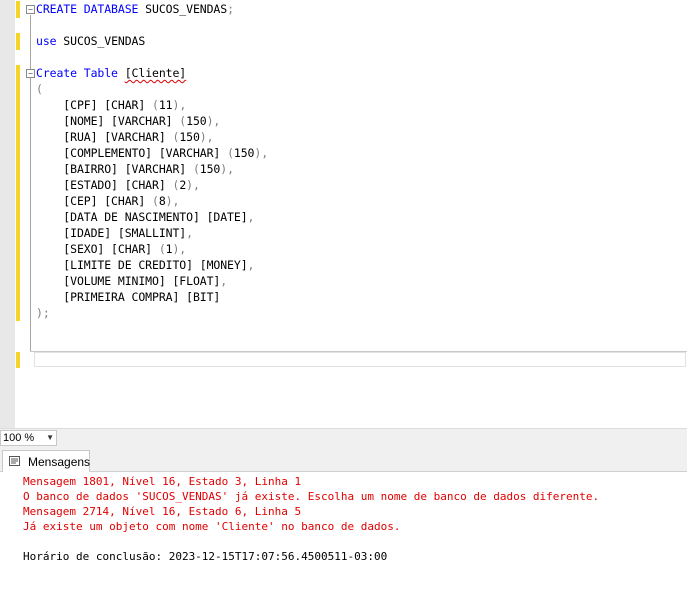 This screenshot has height=604, width=687. Describe the element at coordinates (108, 121) in the screenshot. I see `code-token: [NOME] [VARCHAR]` at that location.